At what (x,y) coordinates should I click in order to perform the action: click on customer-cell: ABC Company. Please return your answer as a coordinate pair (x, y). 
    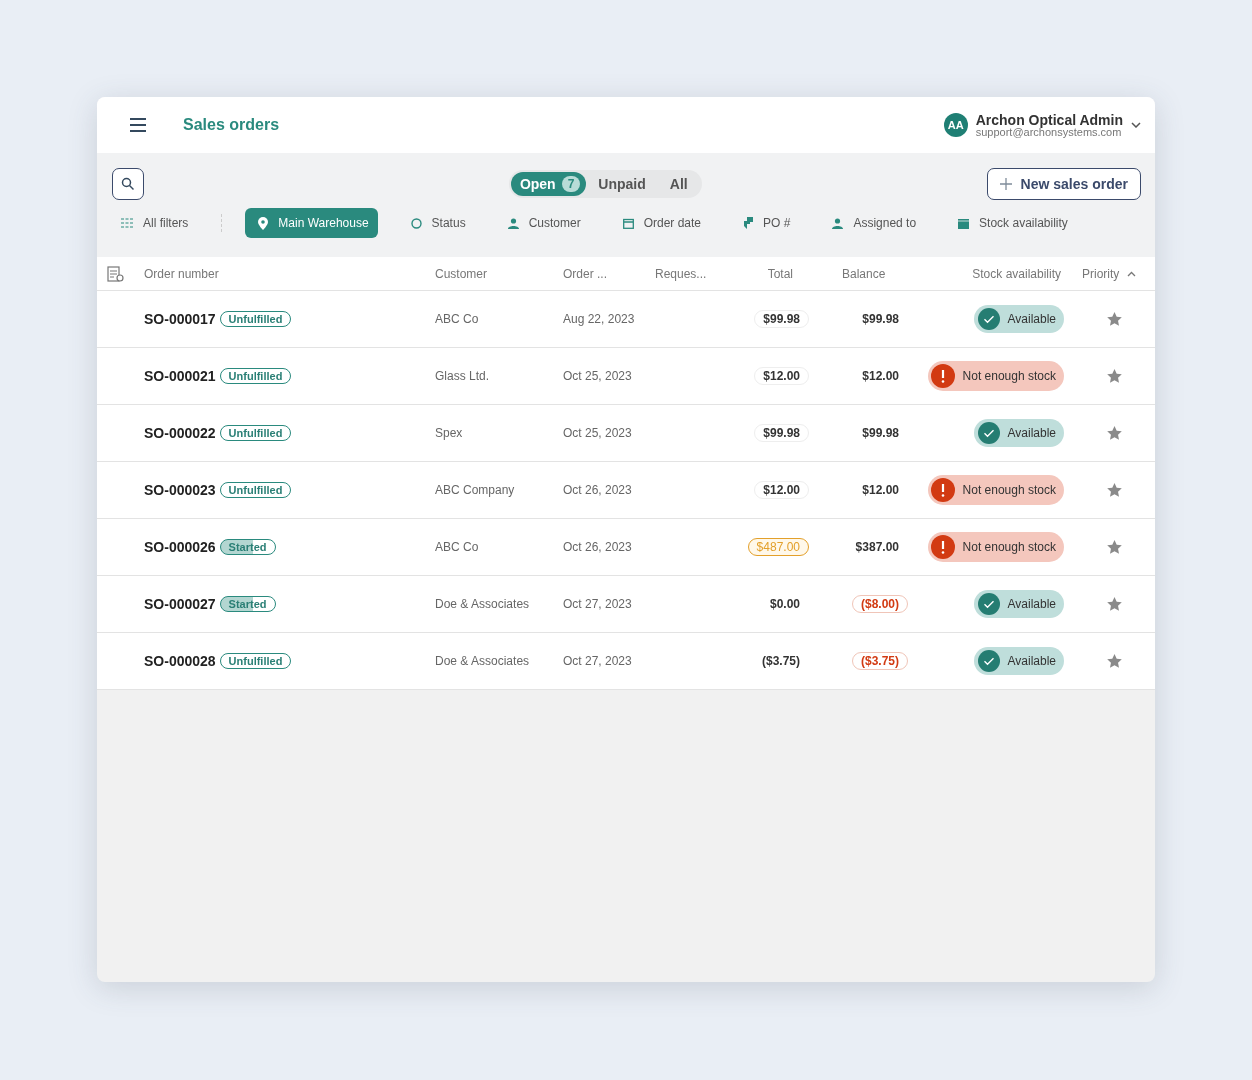
    Looking at the image, I should click on (475, 490).